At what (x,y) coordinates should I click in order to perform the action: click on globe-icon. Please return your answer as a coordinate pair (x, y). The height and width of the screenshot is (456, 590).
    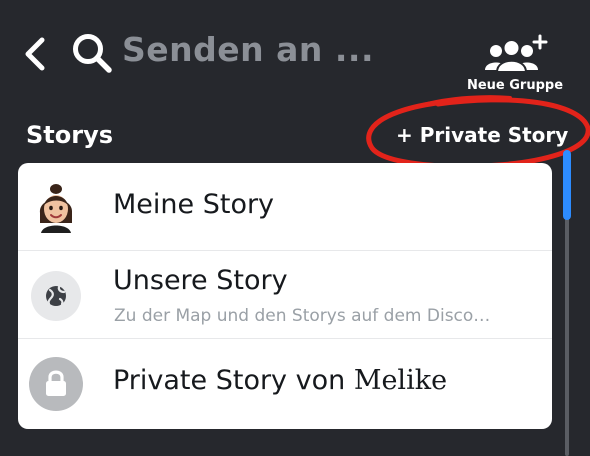
    Looking at the image, I should click on (56, 295).